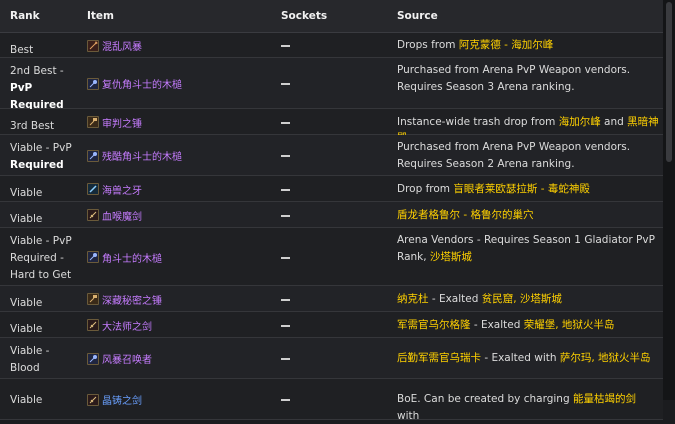 This screenshot has width=675, height=424. Describe the element at coordinates (44, 360) in the screenshot. I see `rank-cell: Viable - Blood` at that location.